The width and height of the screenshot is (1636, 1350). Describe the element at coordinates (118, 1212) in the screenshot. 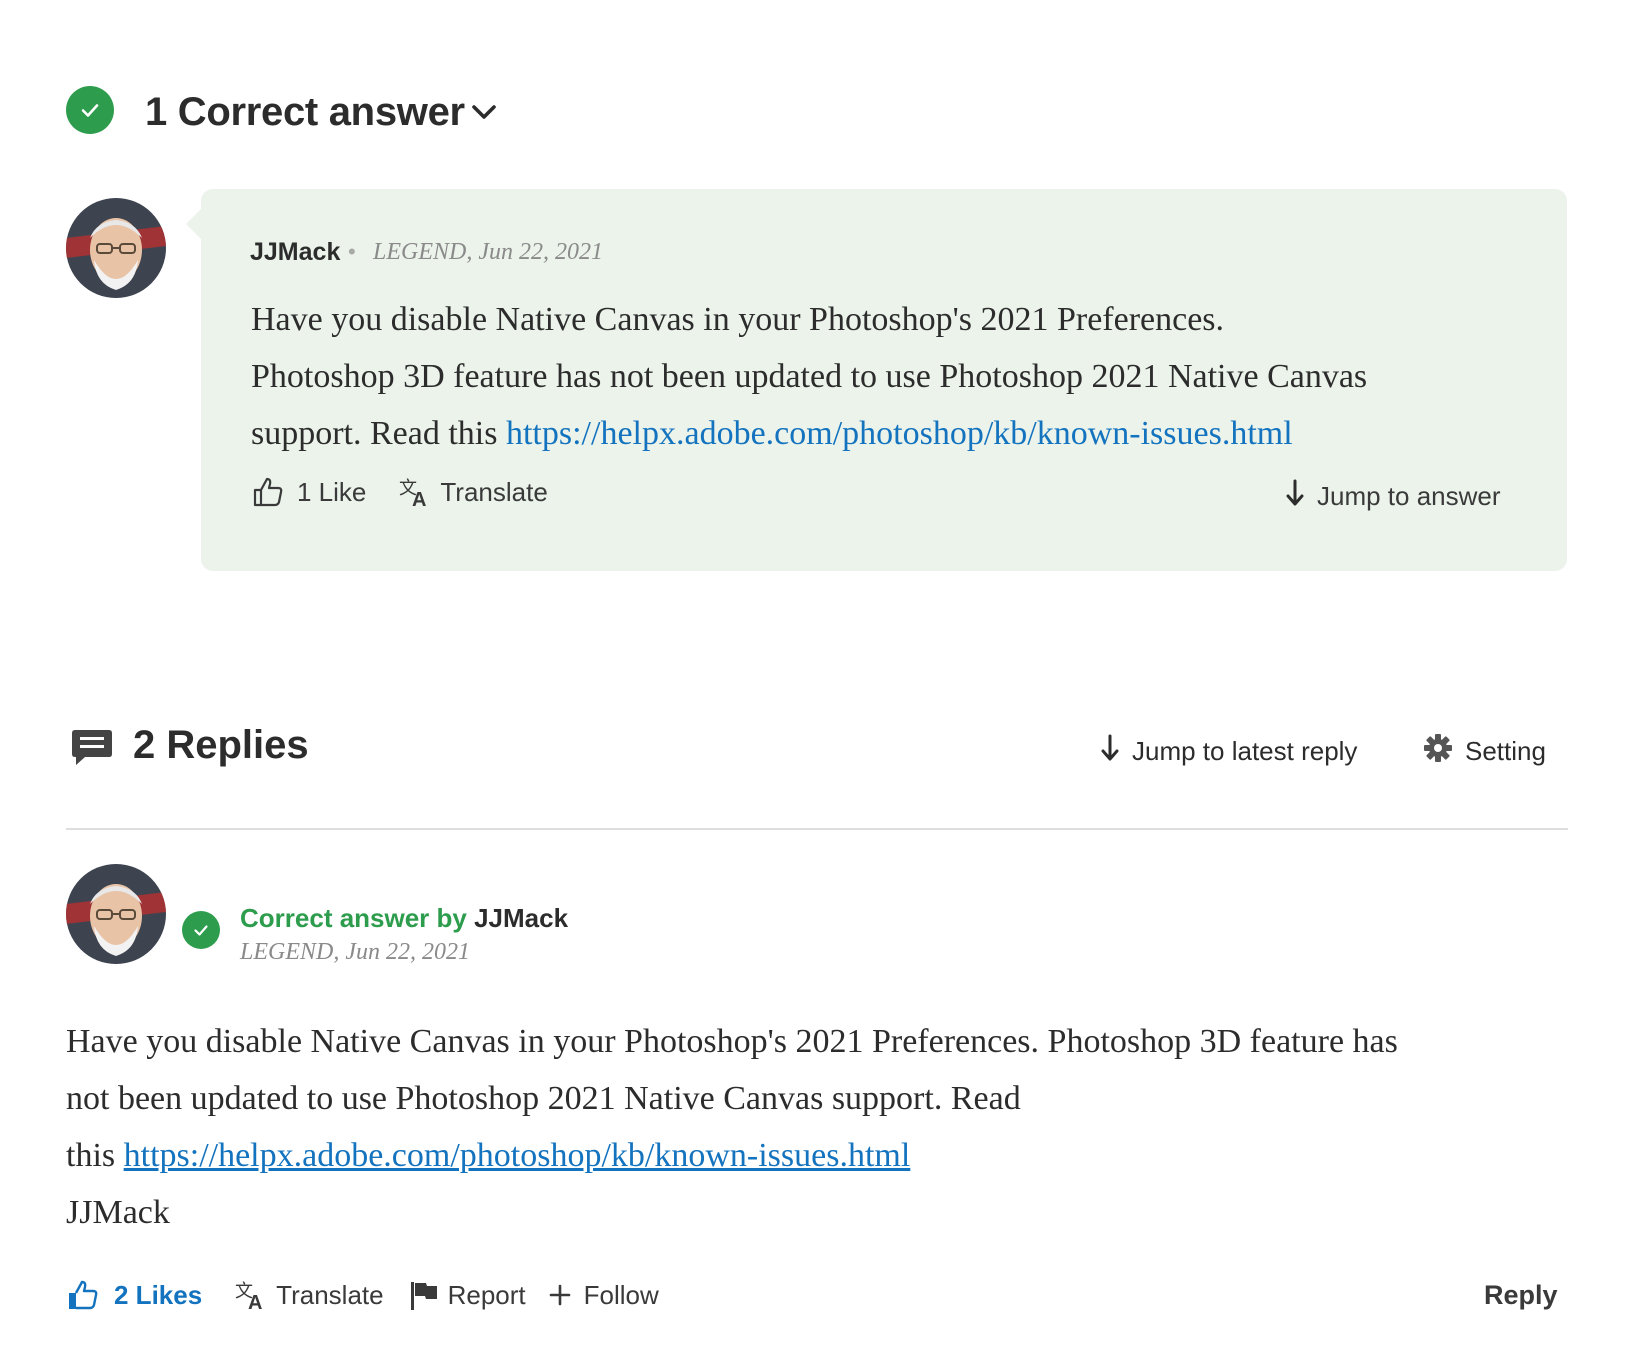

I see `reply-signature: JJMack` at that location.